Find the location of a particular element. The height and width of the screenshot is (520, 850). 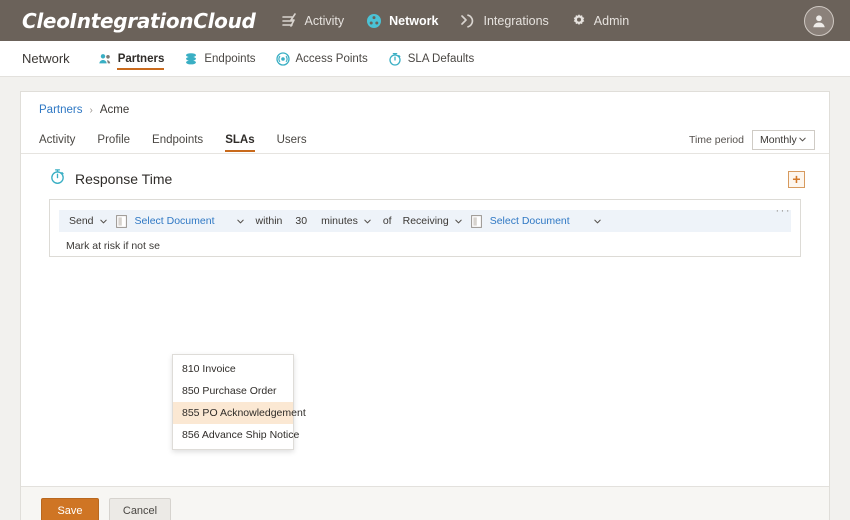

access-points-icon is located at coordinates (282, 58).